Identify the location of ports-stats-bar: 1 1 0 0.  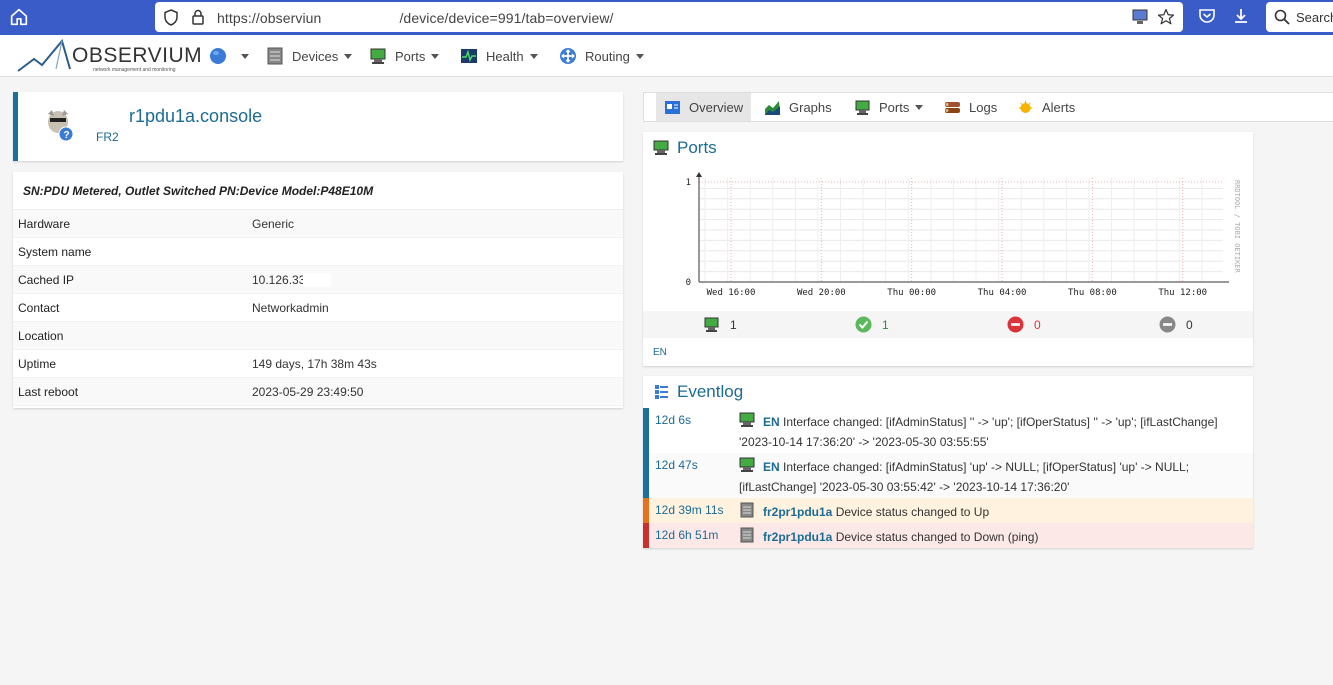
(948, 324).